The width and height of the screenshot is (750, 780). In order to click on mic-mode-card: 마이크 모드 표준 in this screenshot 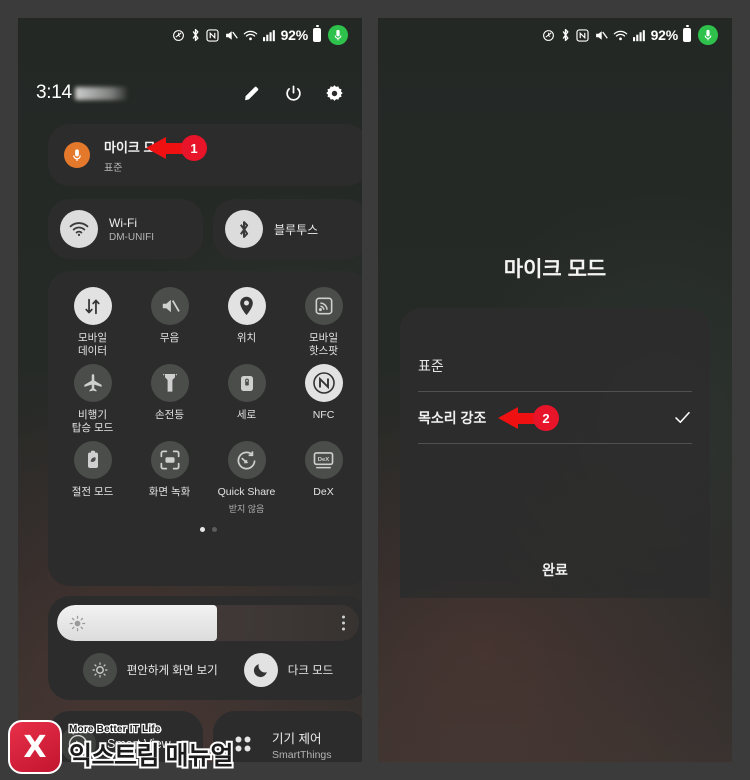, I will do `click(205, 155)`.